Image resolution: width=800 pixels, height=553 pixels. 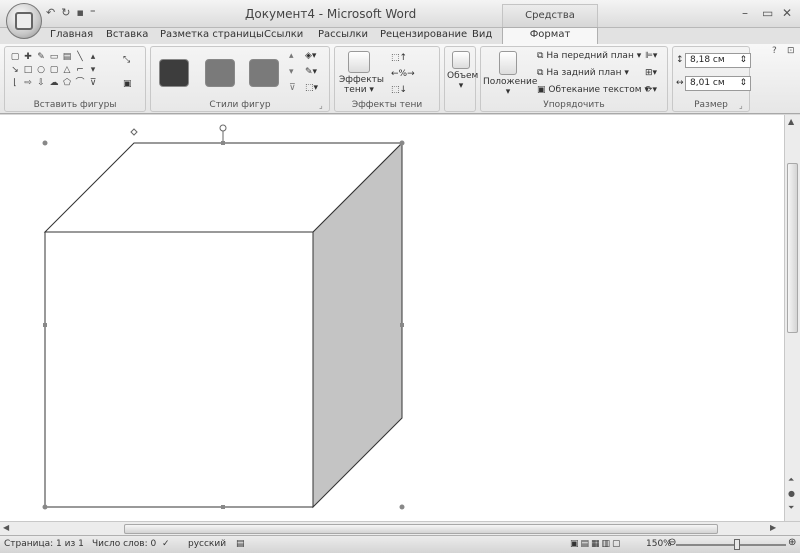 I want to click on office-button, so click(x=24, y=21).